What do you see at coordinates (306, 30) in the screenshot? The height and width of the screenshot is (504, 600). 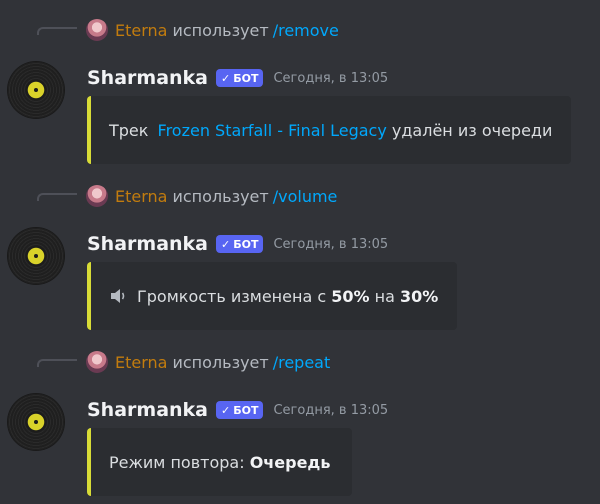 I see `reply-command: /remove` at bounding box center [306, 30].